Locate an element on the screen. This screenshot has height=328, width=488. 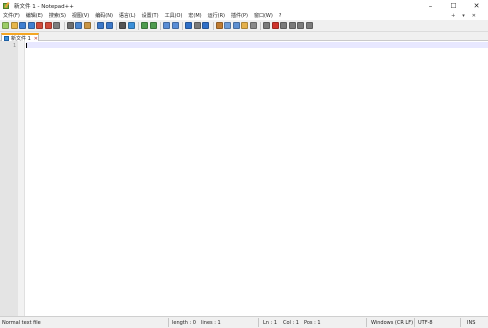
window-title: 新文件 1 - Notepad++ is located at coordinates (44, 6).